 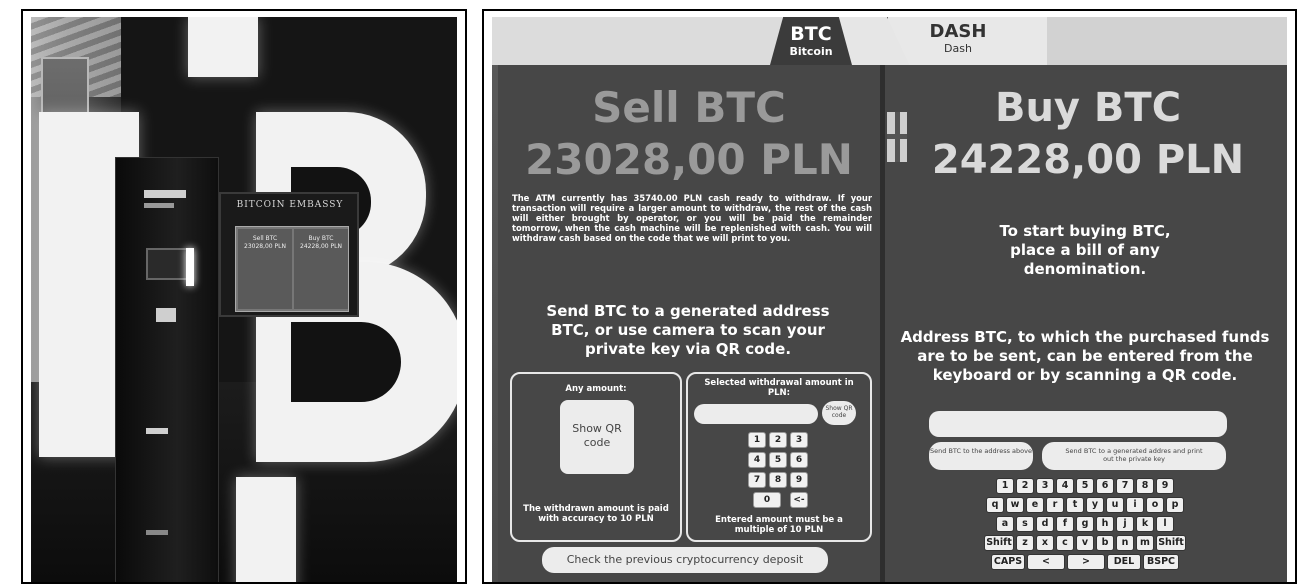 What do you see at coordinates (1161, 562) in the screenshot?
I see `keyboard-key: BSPC` at bounding box center [1161, 562].